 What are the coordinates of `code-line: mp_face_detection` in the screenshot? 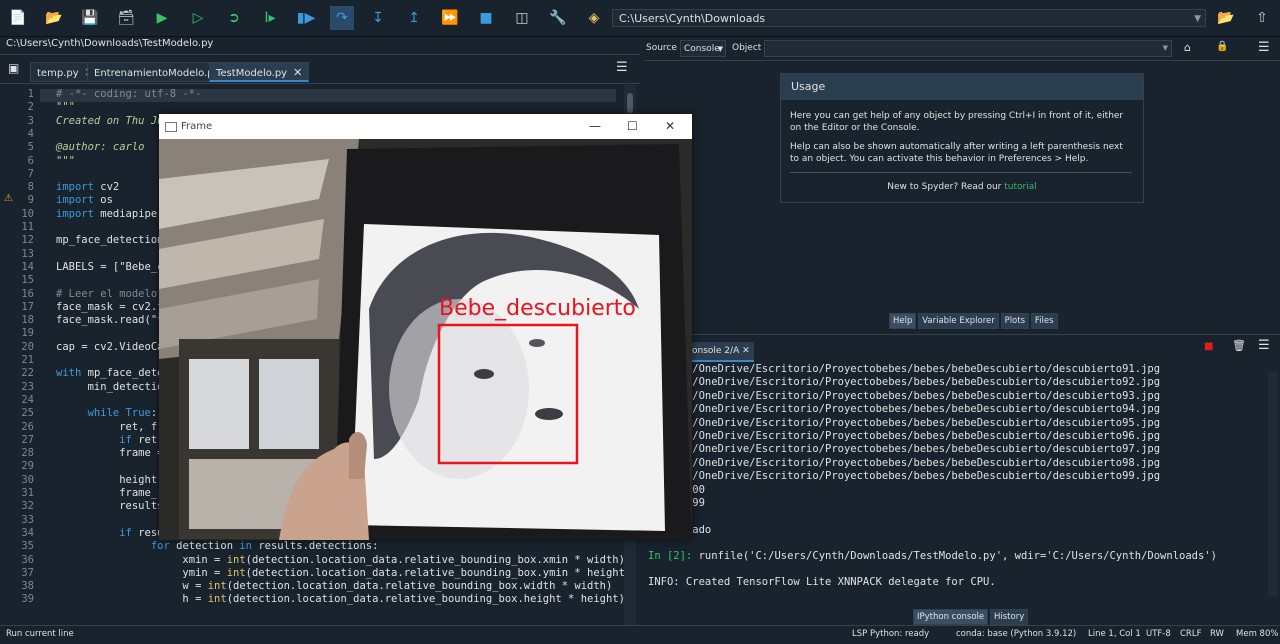 It's located at (110, 240).